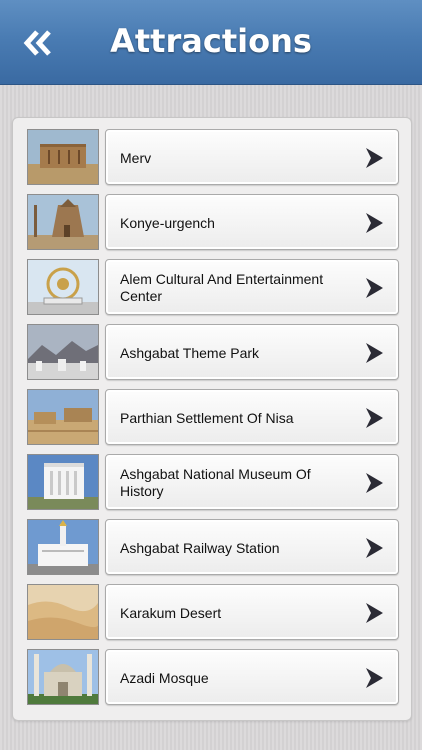  I want to click on list-item-button: Ashgabat National Museum Of History, so click(252, 482).